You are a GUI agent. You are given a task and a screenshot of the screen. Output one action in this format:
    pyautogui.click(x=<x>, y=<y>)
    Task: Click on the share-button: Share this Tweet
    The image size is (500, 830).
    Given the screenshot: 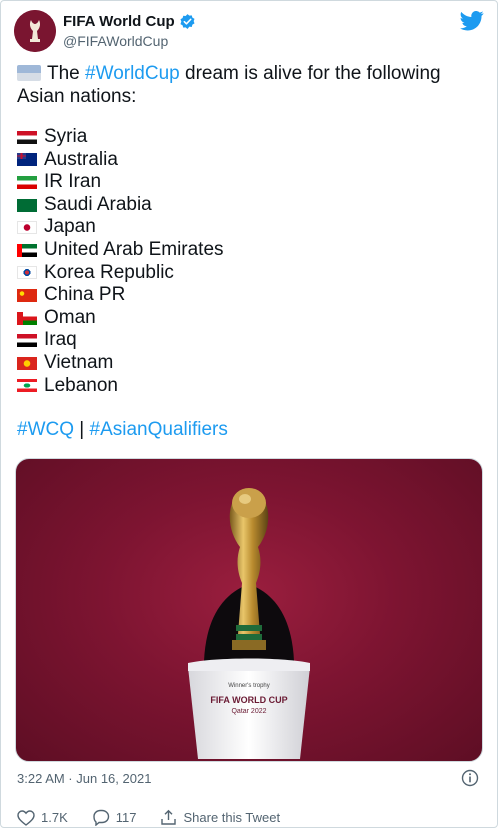 What is the action you would take?
    pyautogui.click(x=220, y=817)
    